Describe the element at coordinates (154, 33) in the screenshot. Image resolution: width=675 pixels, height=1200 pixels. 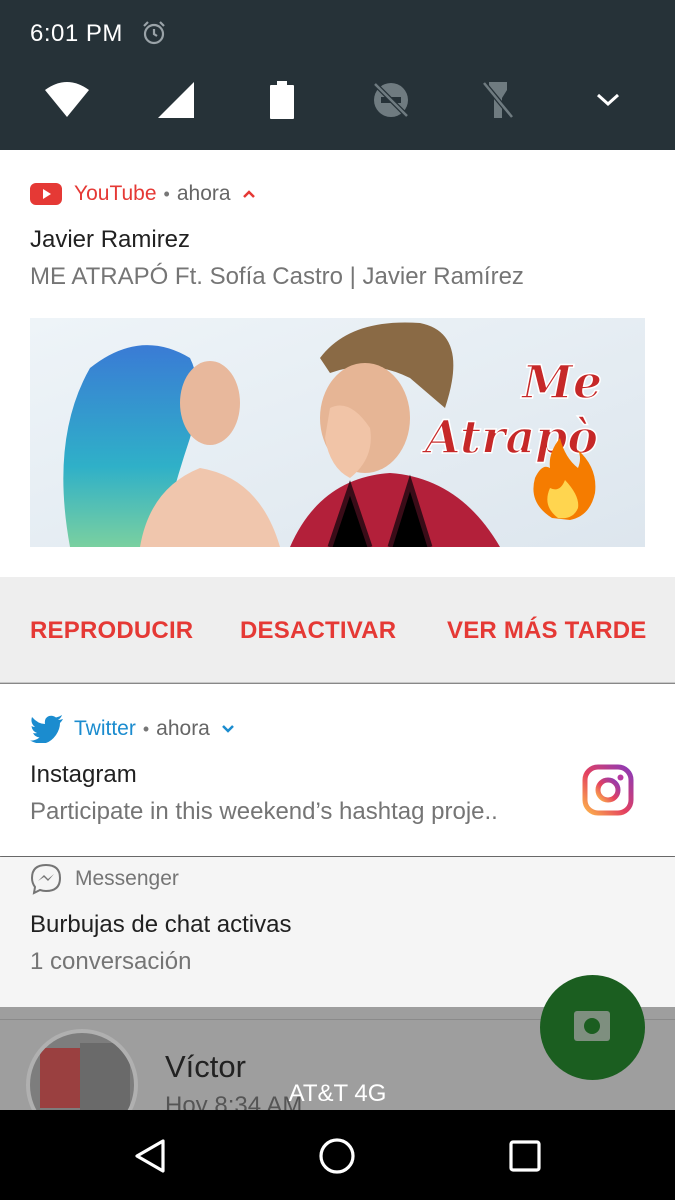
I see `alarm-icon` at that location.